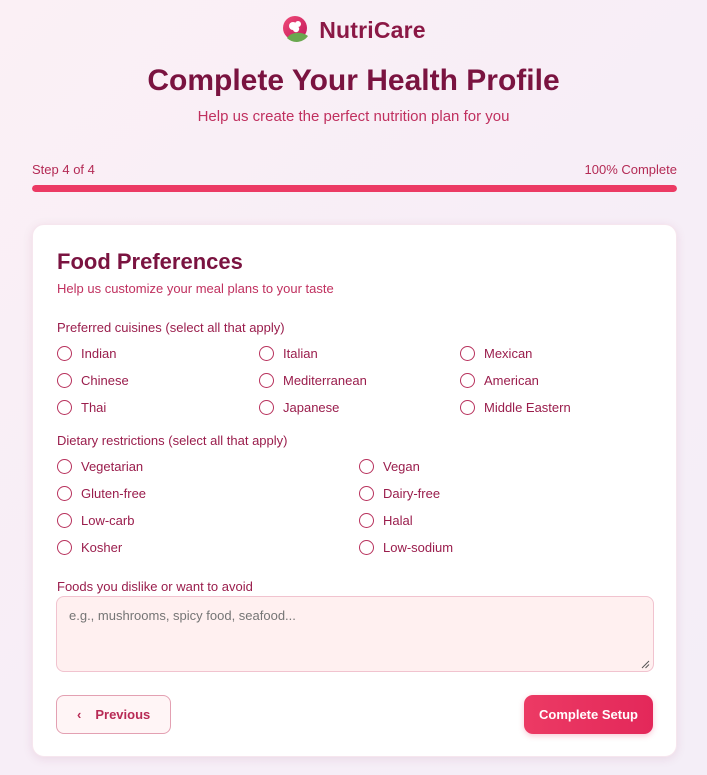  What do you see at coordinates (81, 407) in the screenshot?
I see `cuisine-option-thai: Thai` at bounding box center [81, 407].